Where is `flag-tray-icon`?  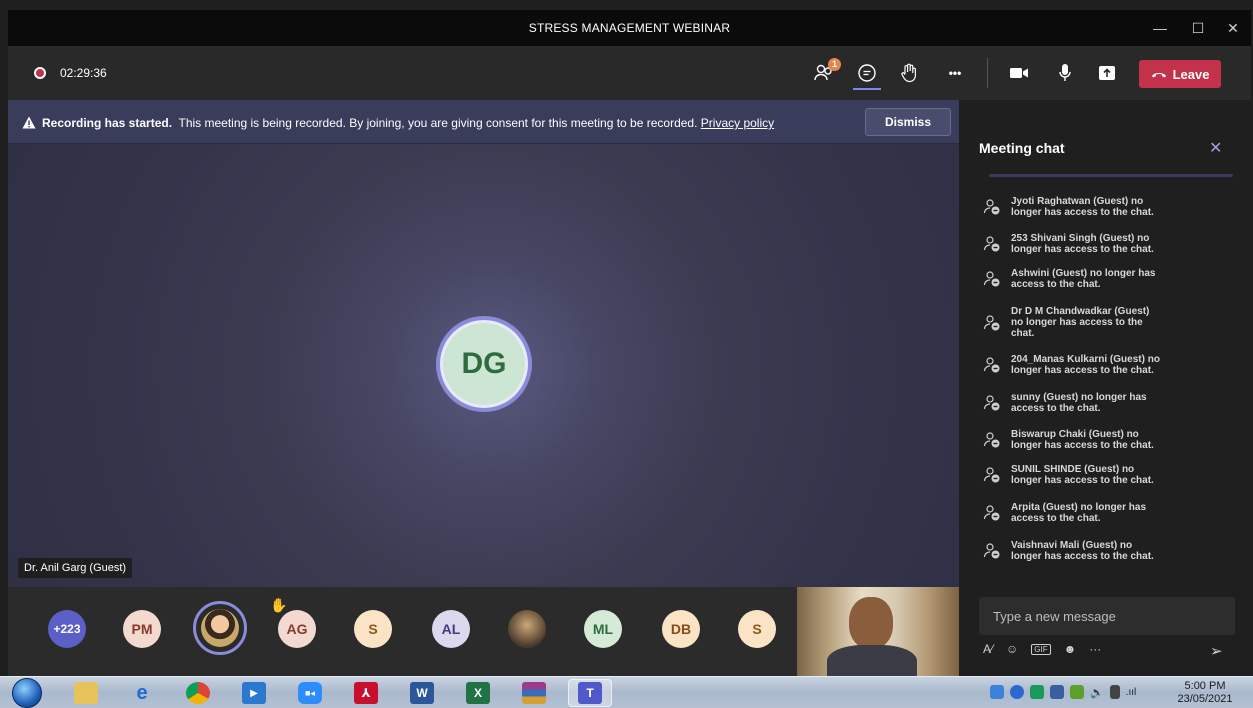 flag-tray-icon is located at coordinates (1057, 692).